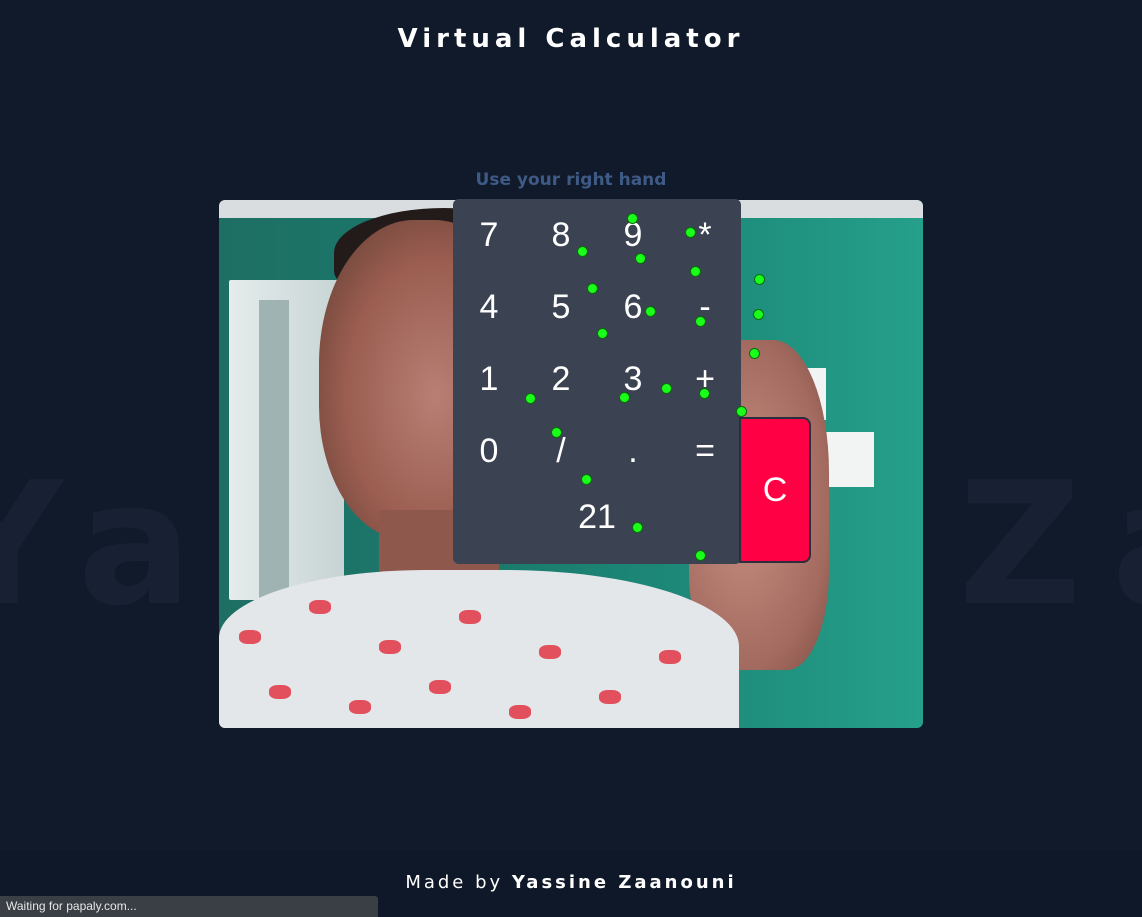  What do you see at coordinates (479, 649) in the screenshot?
I see `feed-shirt` at bounding box center [479, 649].